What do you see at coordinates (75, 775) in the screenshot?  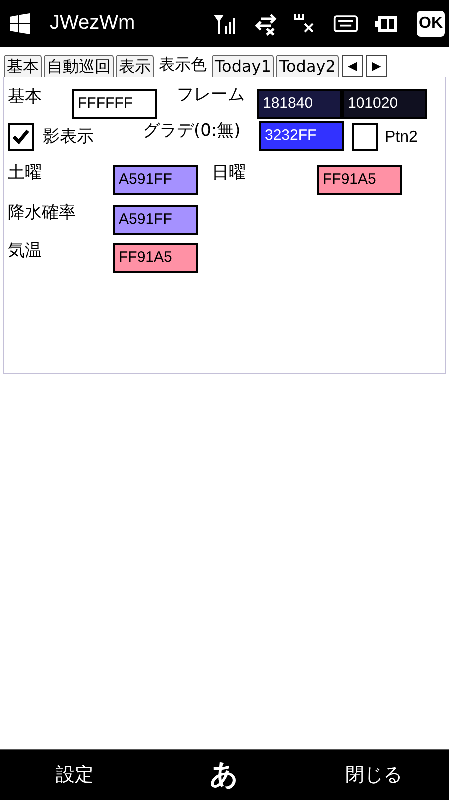 I see `settings-softkey: 設定` at bounding box center [75, 775].